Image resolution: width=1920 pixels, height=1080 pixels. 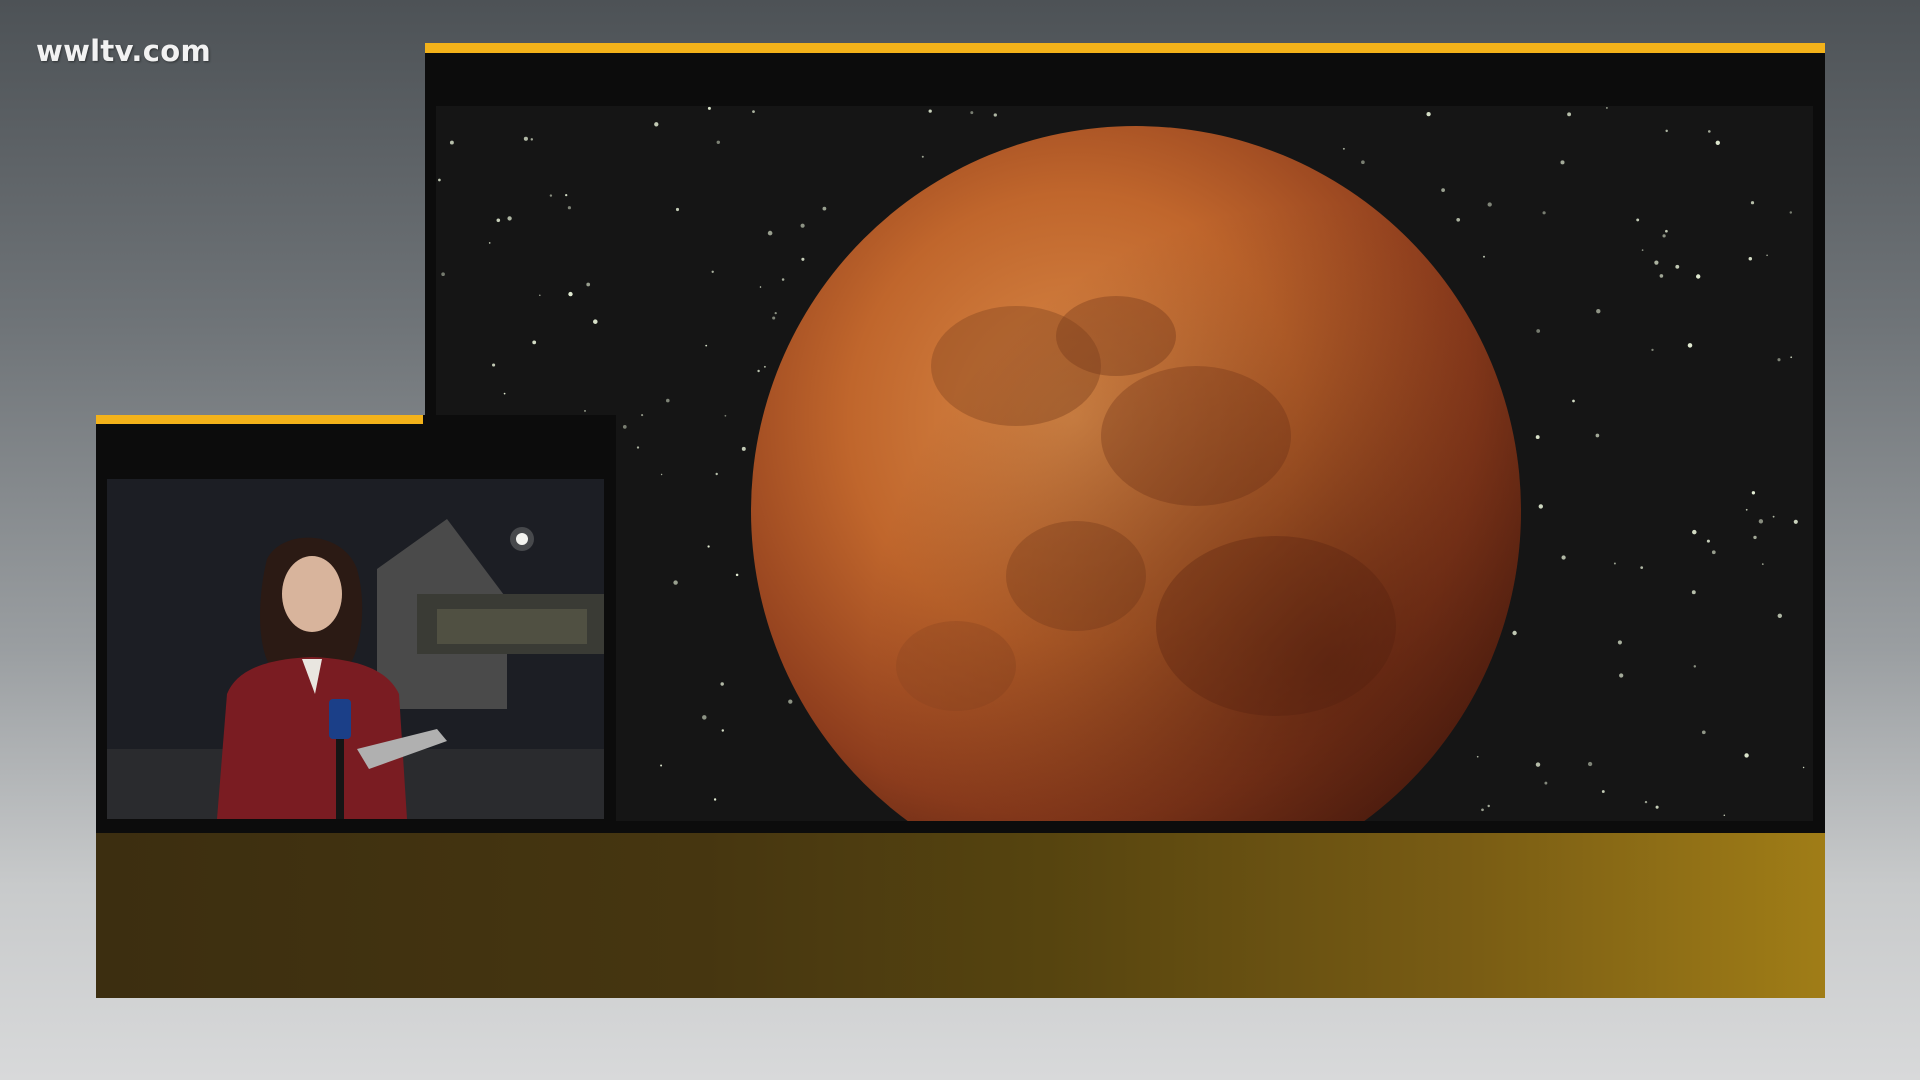 I want to click on reporter-scene-graphic, so click(x=355, y=649).